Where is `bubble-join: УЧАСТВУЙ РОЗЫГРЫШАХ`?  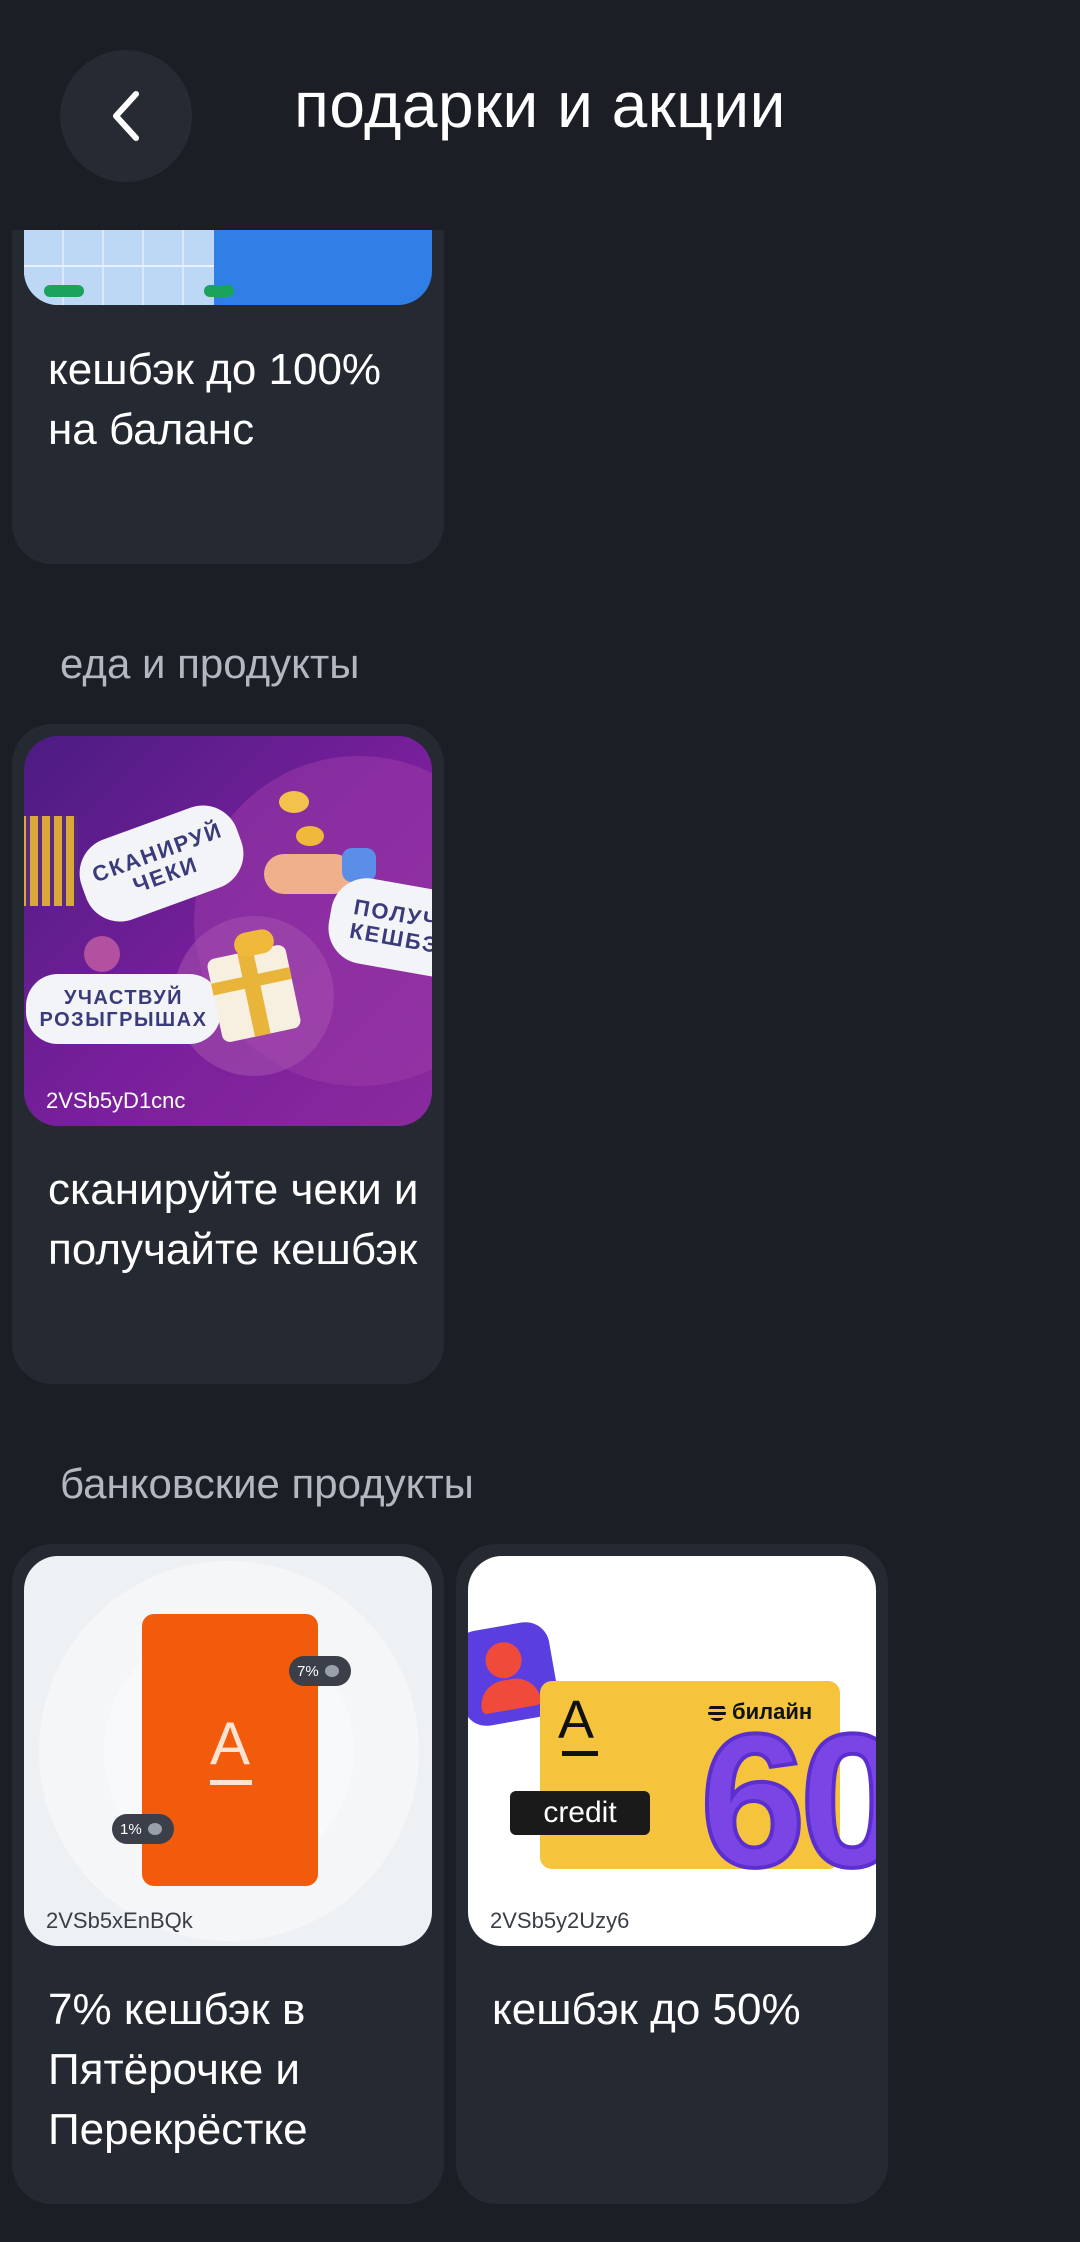 bubble-join: УЧАСТВУЙ РОЗЫГРЫШАХ is located at coordinates (123, 1009).